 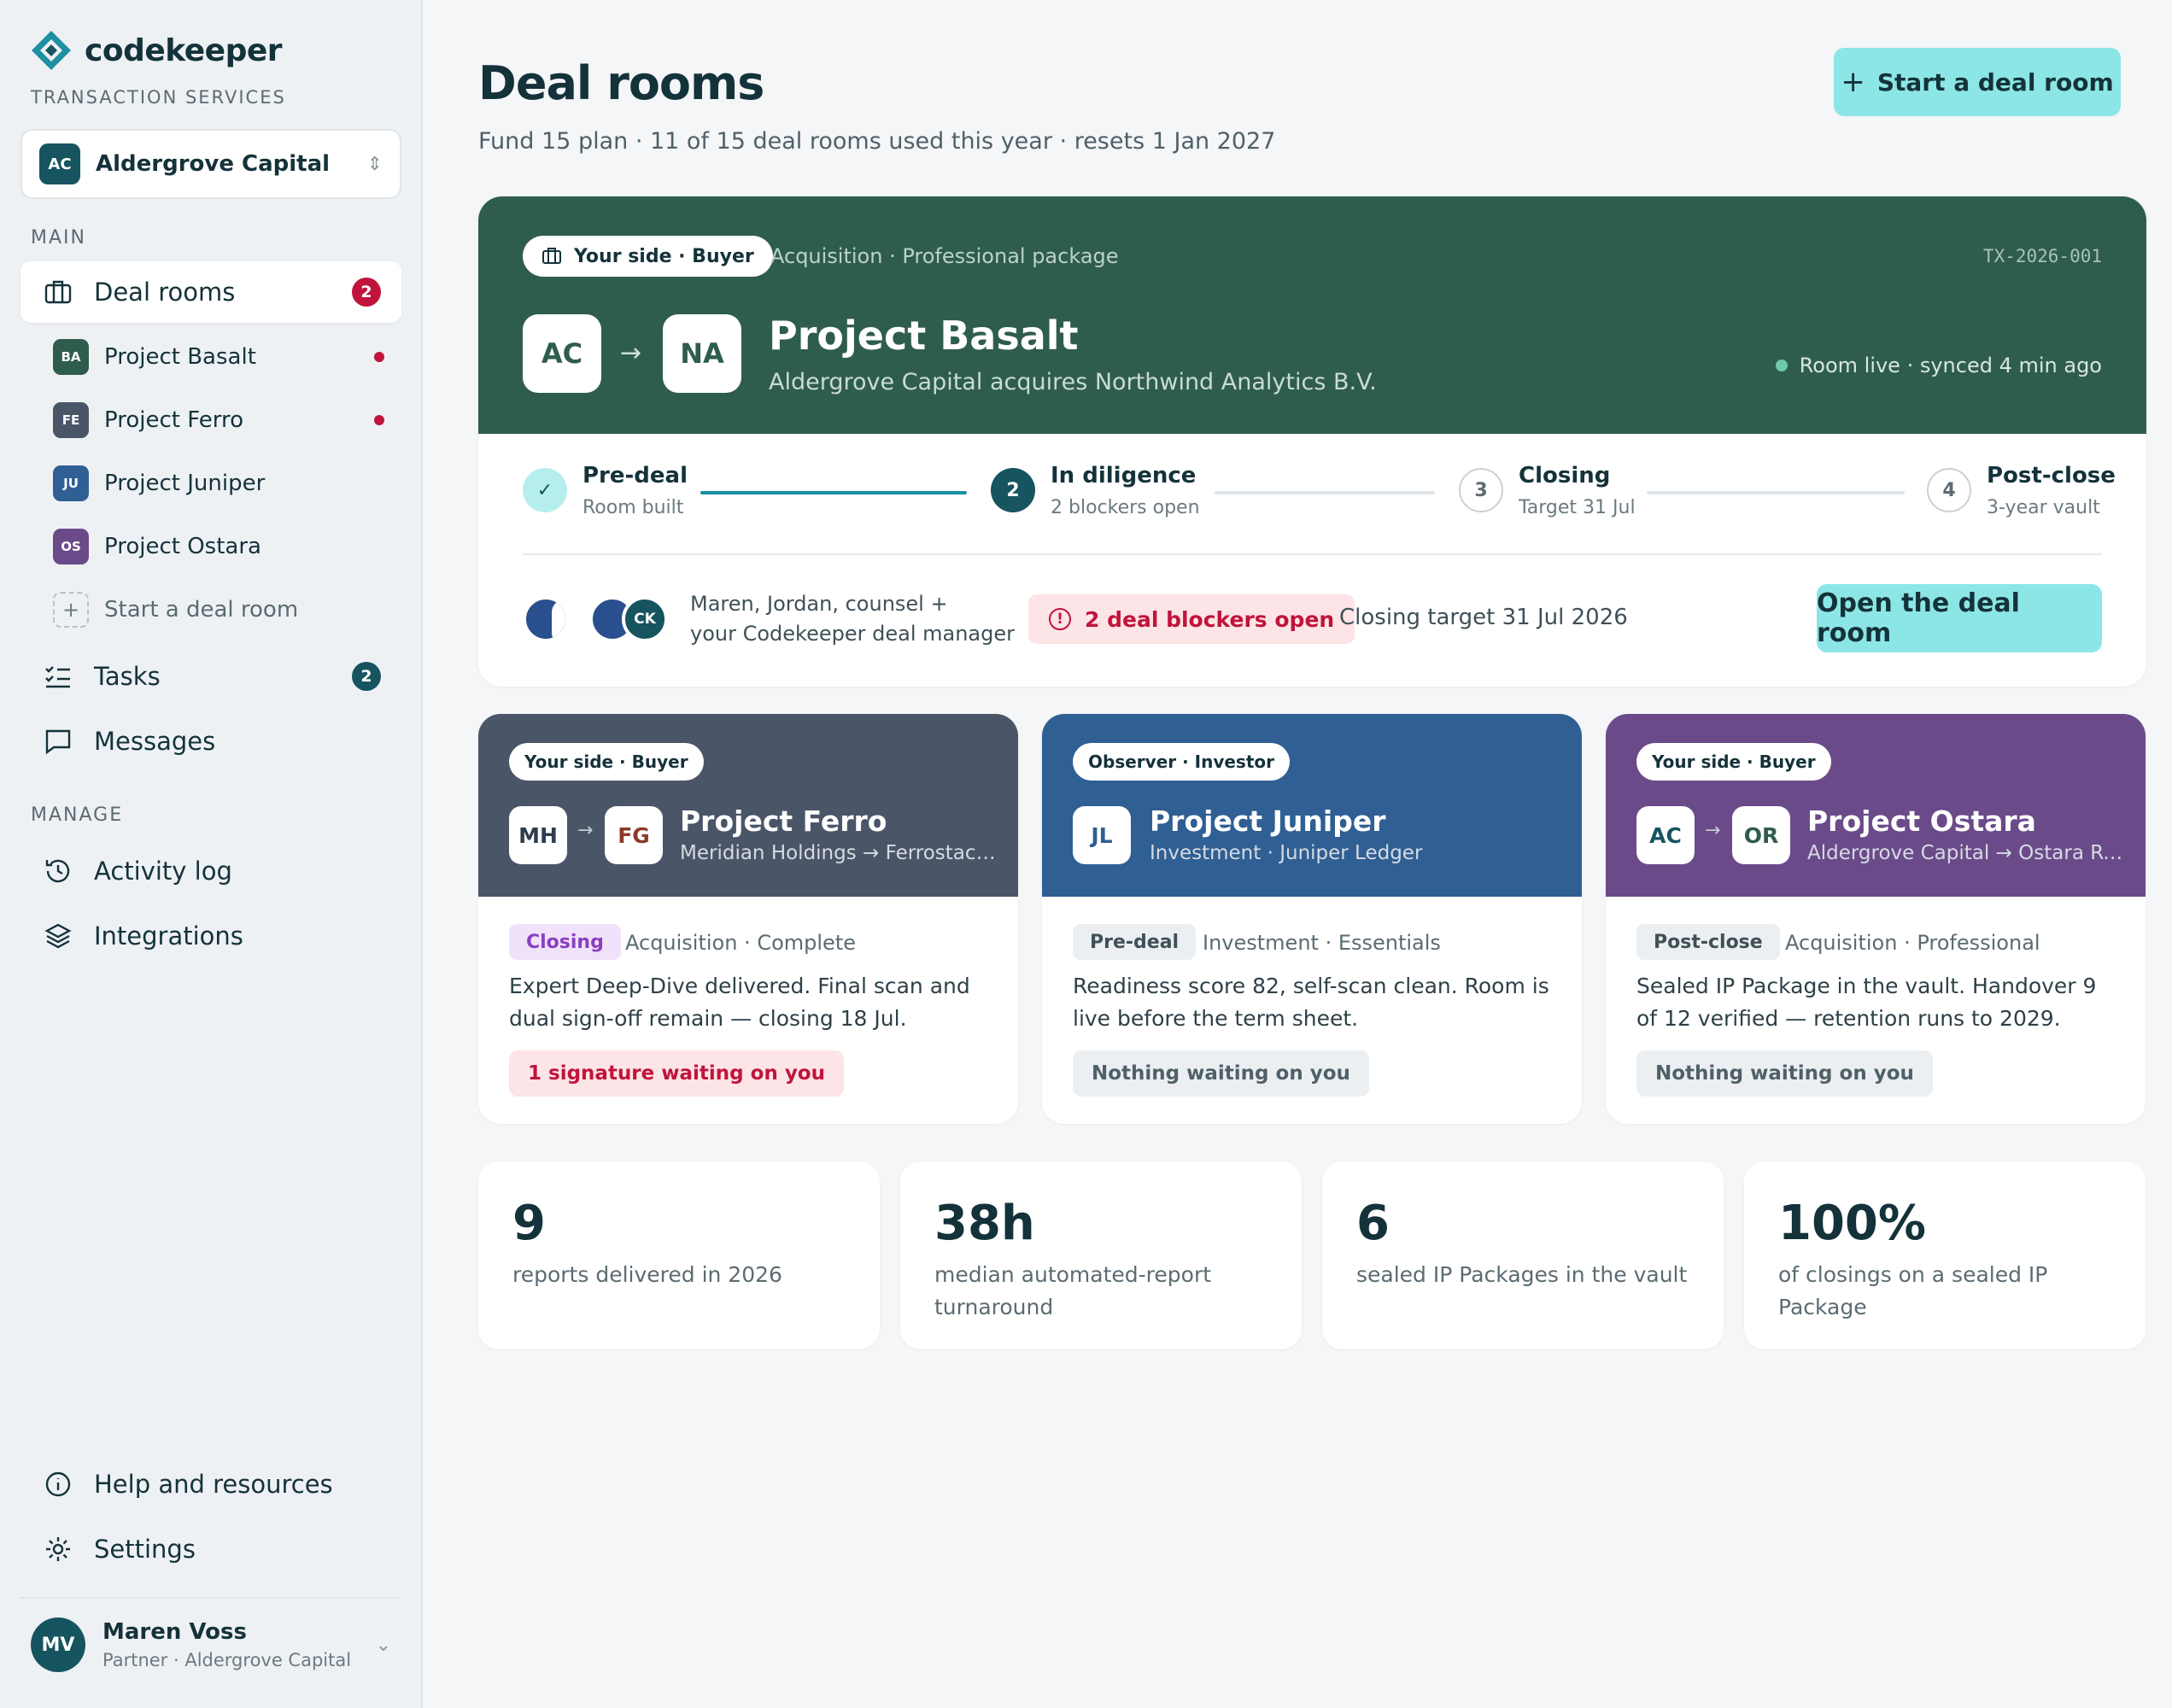 I want to click on brand: codekeeper, so click(x=156, y=50).